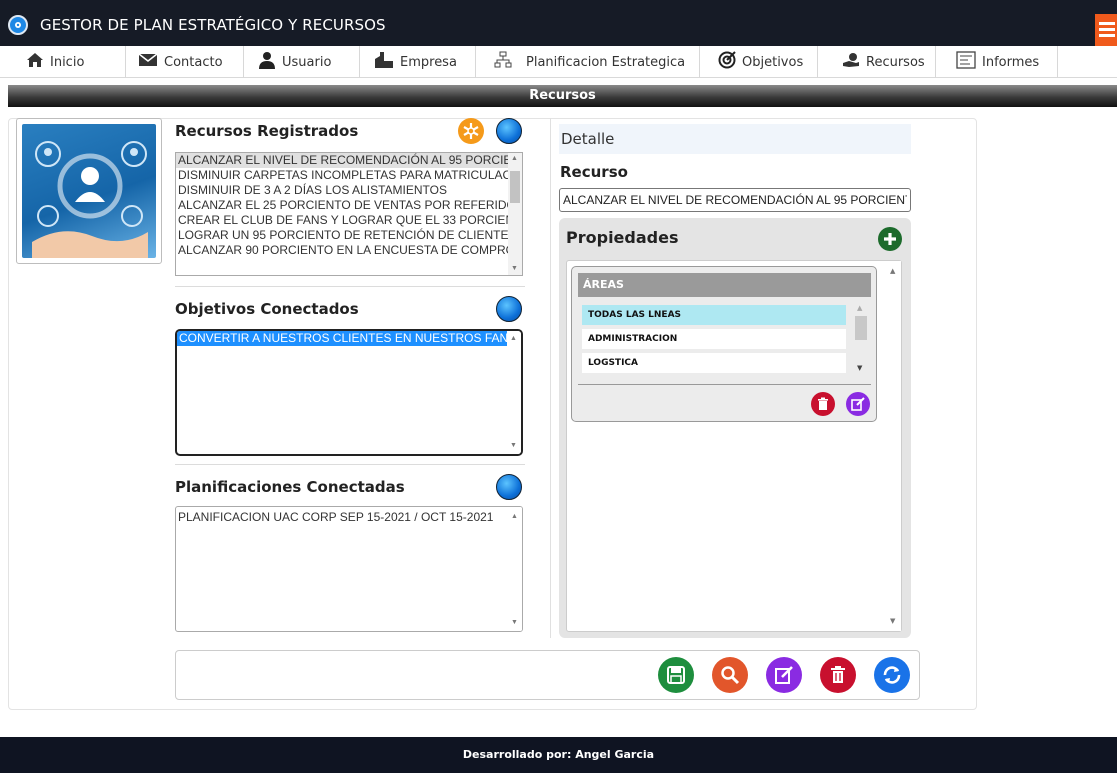 This screenshot has height=773, width=1117. I want to click on nav-label: Planificacion Estrategica, so click(606, 62).